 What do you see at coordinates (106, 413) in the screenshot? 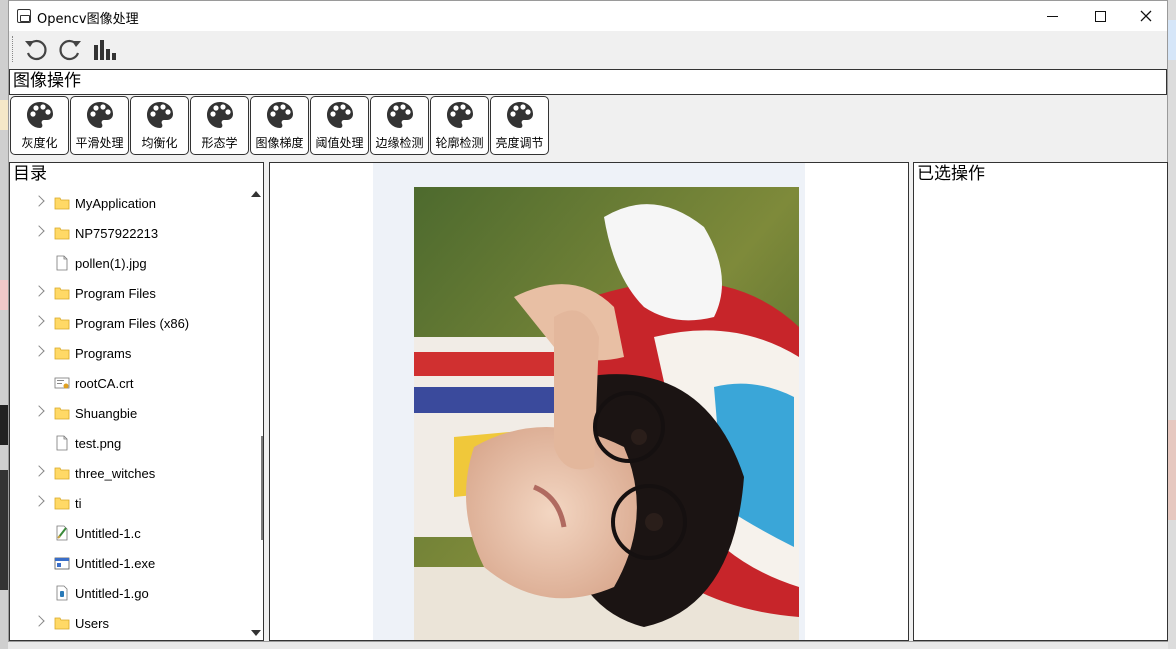
I see `tree-item-label: Shuangbie` at bounding box center [106, 413].